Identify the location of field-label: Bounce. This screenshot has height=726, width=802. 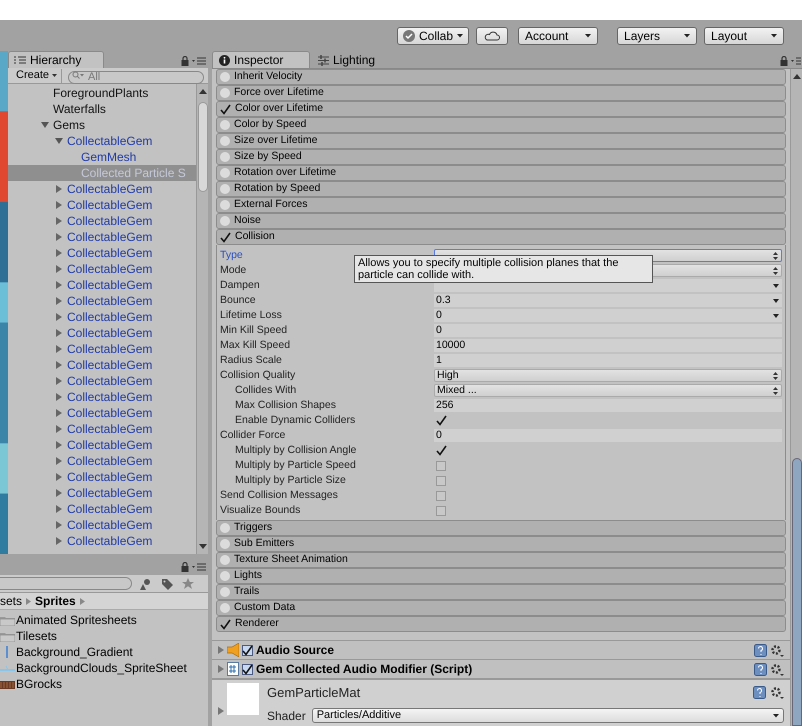
(238, 300).